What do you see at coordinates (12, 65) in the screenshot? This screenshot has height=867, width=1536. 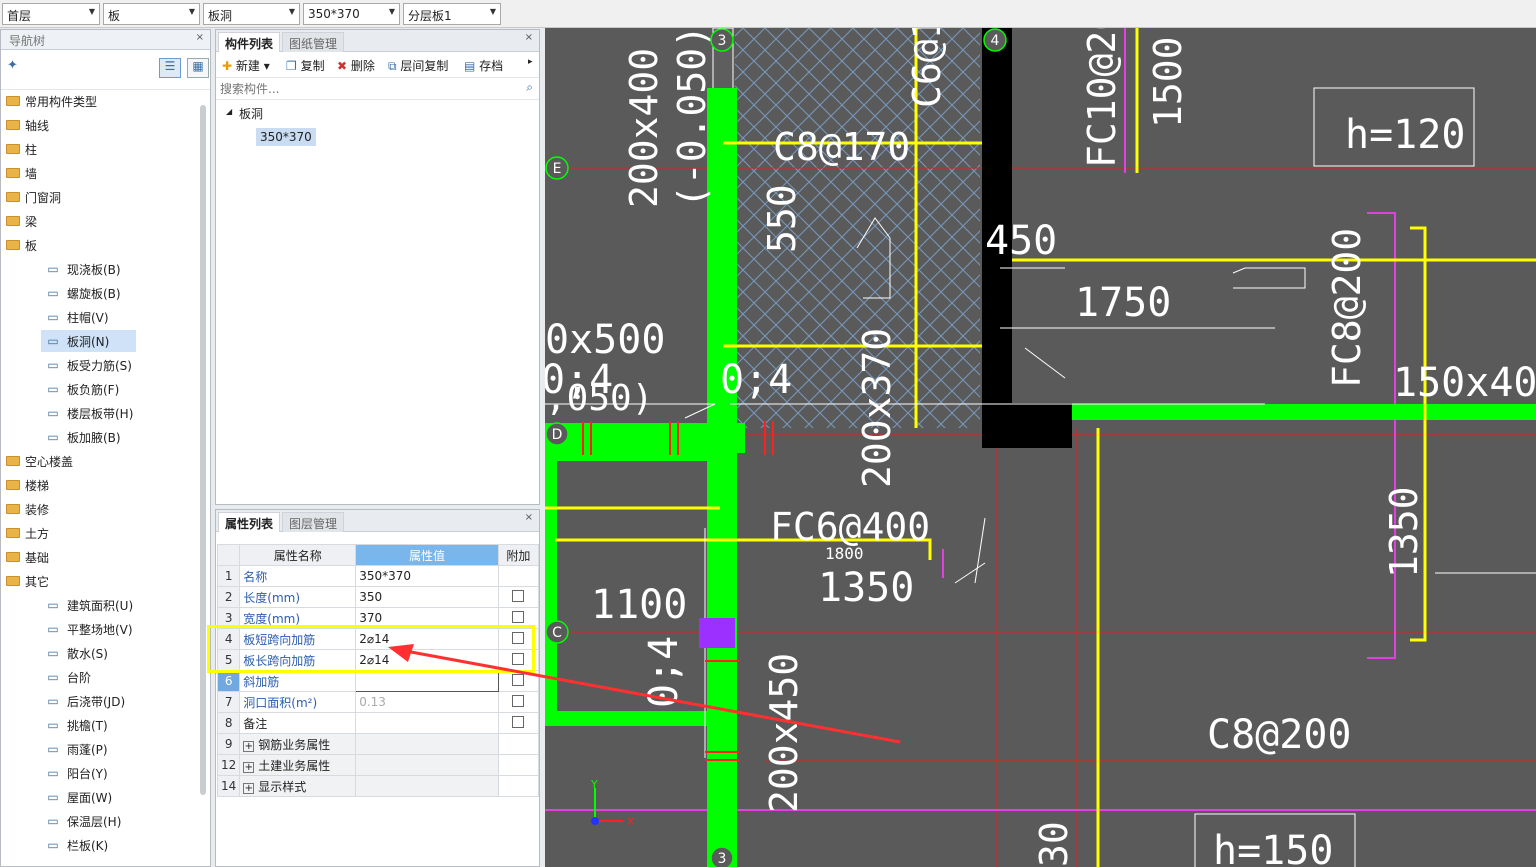 I see `add-icon: ✦` at bounding box center [12, 65].